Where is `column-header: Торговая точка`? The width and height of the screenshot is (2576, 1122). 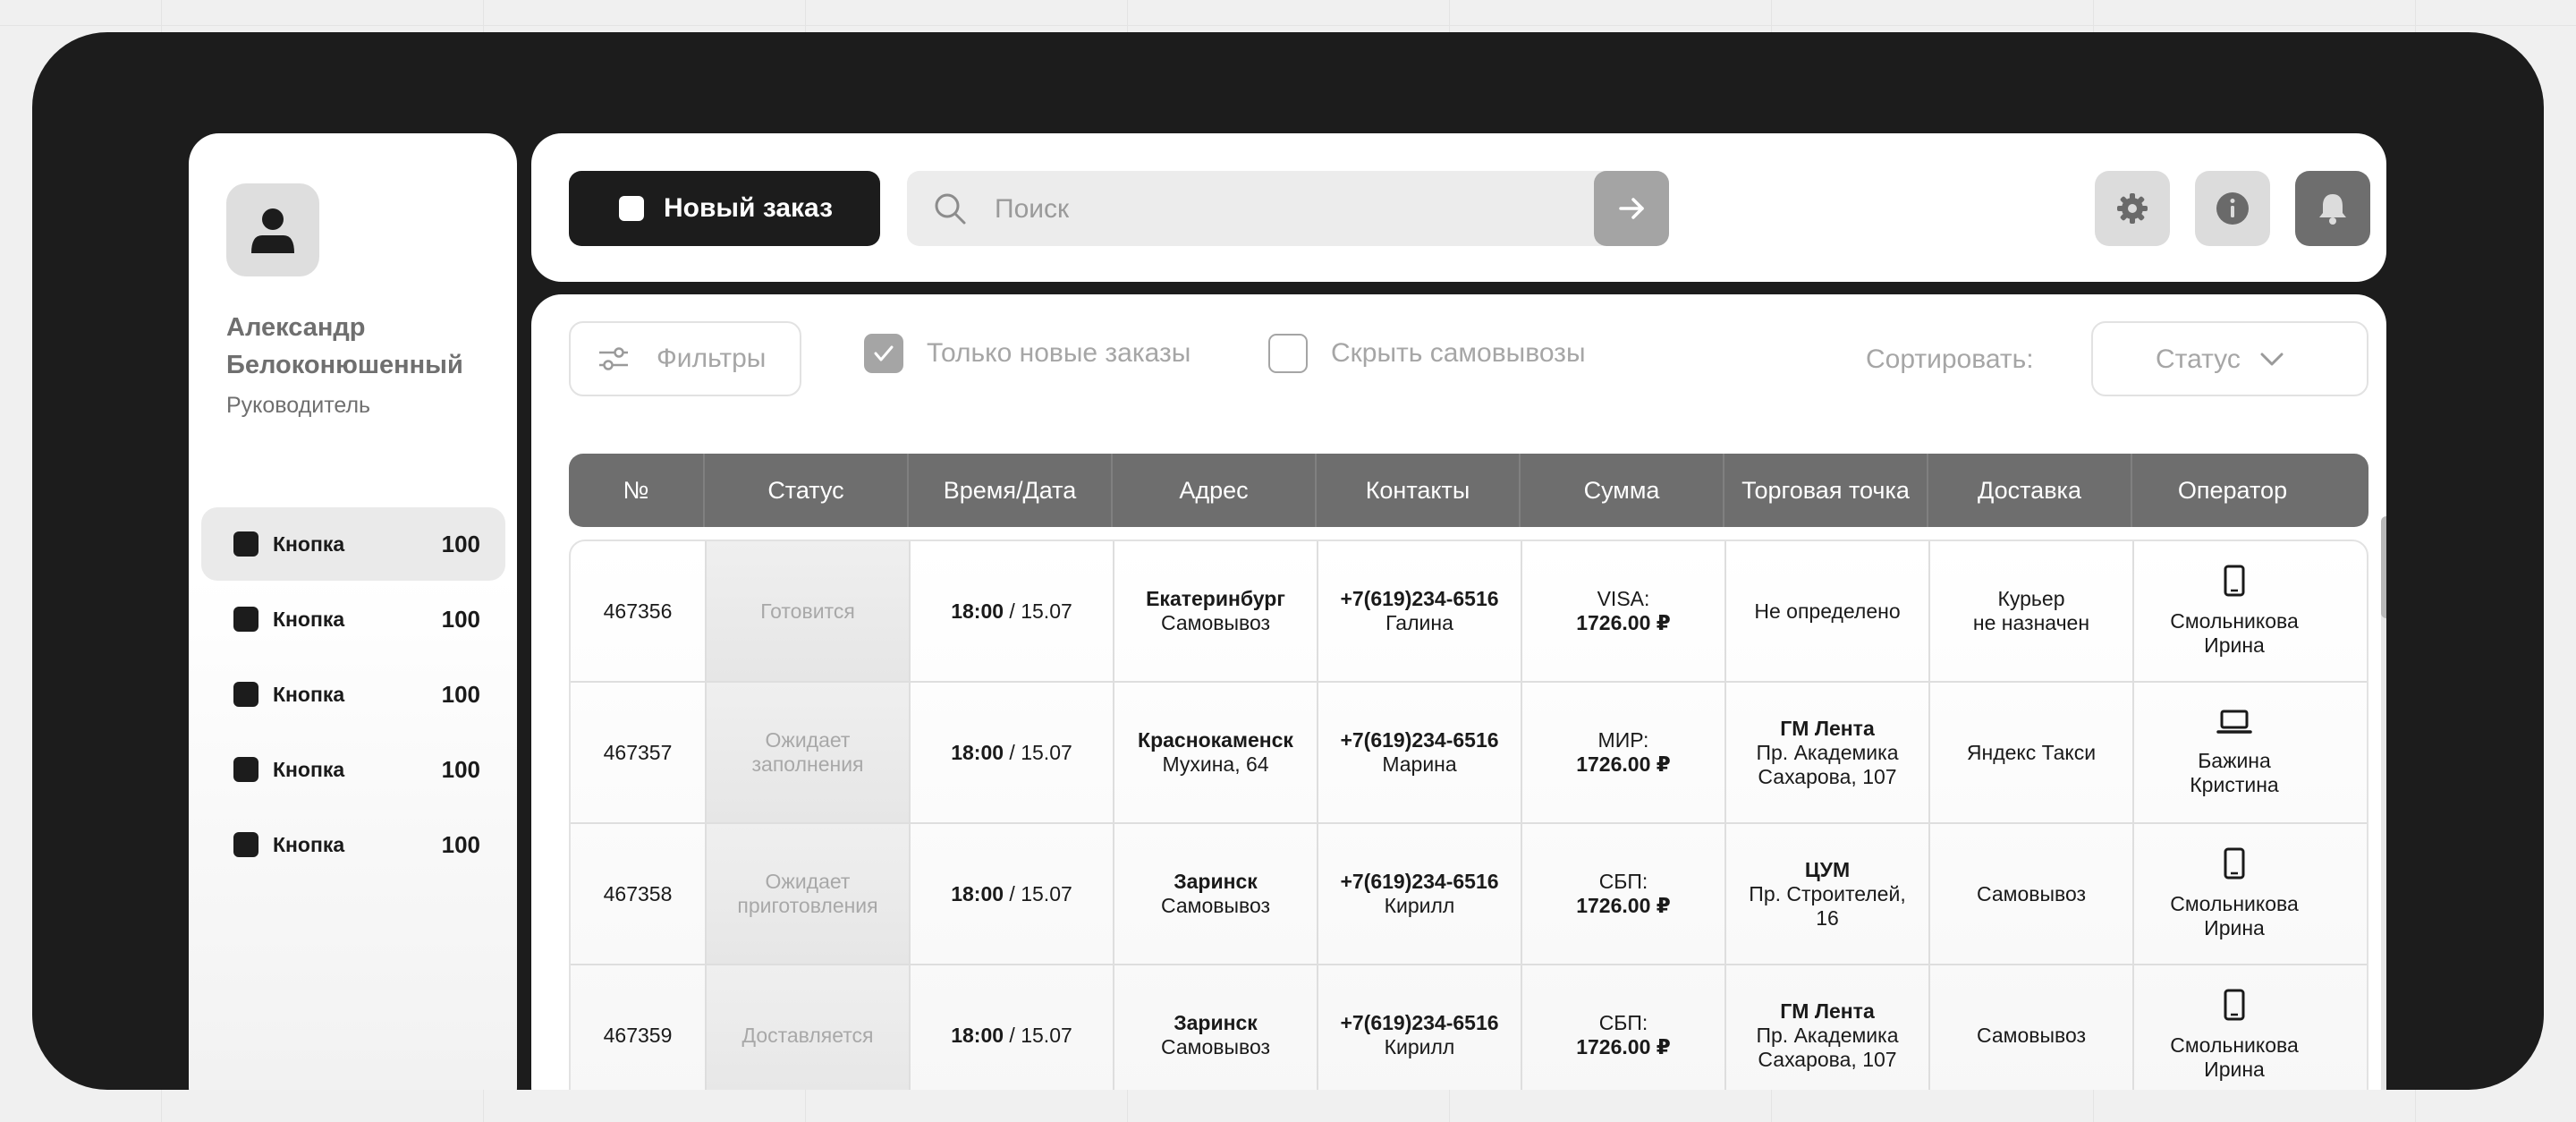 column-header: Торговая точка is located at coordinates (1826, 491).